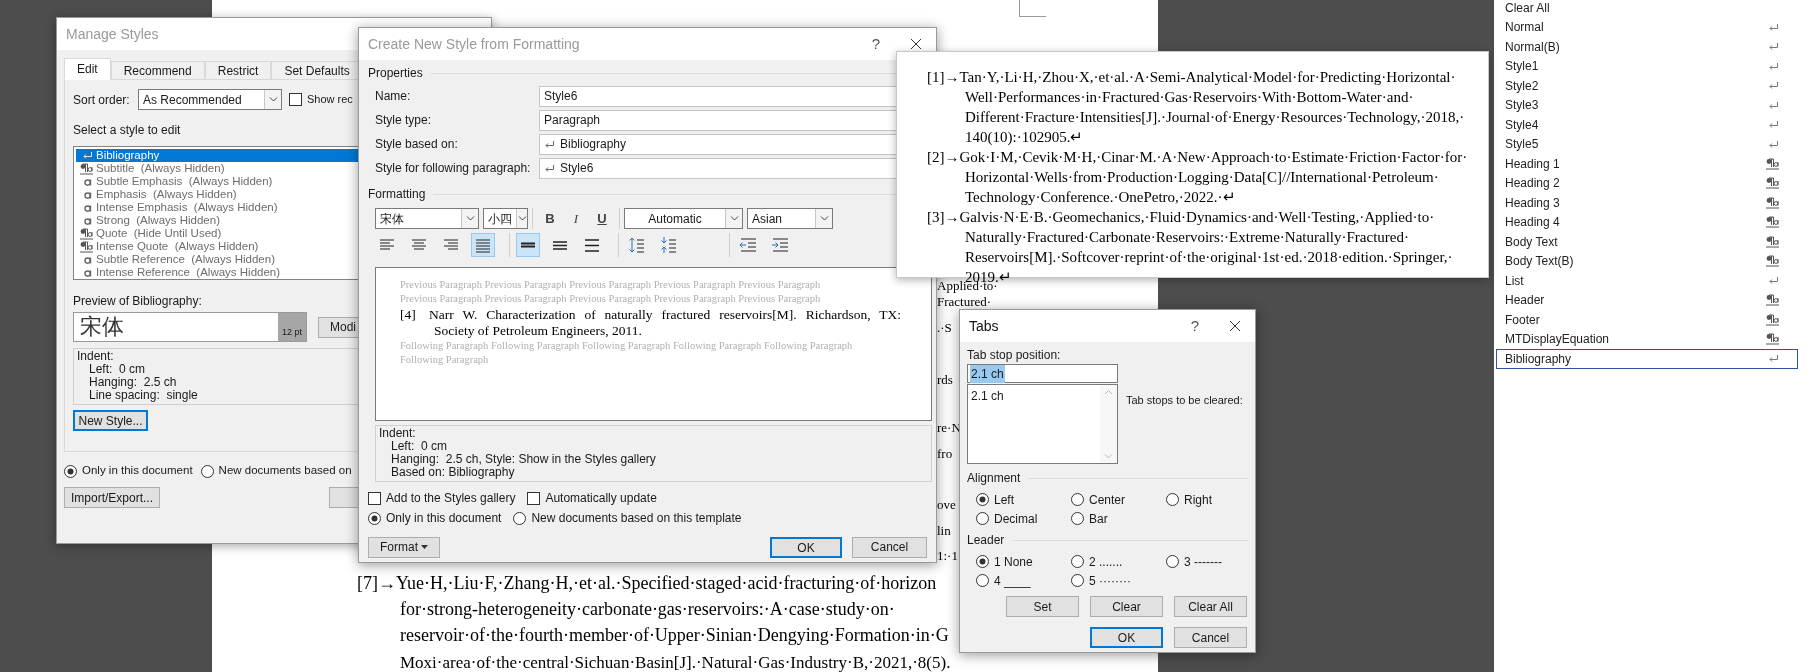  What do you see at coordinates (647, 609) in the screenshot?
I see `reference-line: for·strong-heterogeneity·carbonate·gas·reservoirs:·A·case·study·on·` at bounding box center [647, 609].